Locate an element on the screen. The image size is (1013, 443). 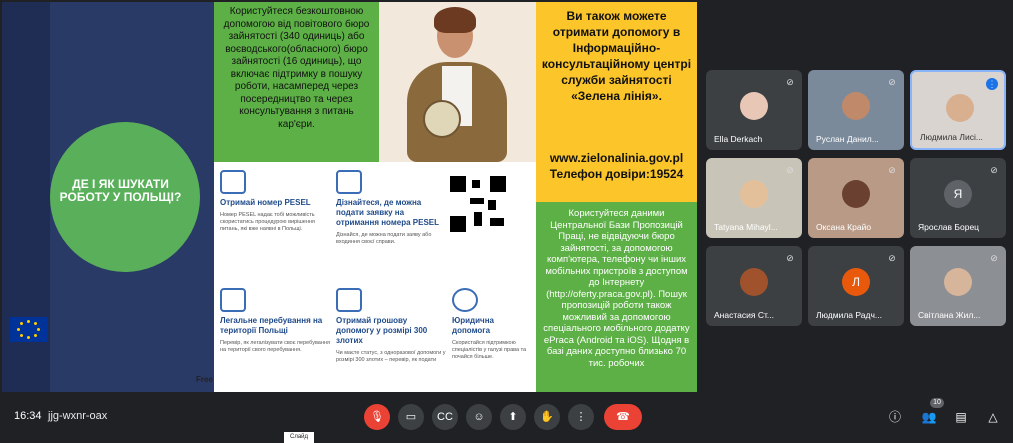
people-icon: 👥 is located at coordinates (929, 417).